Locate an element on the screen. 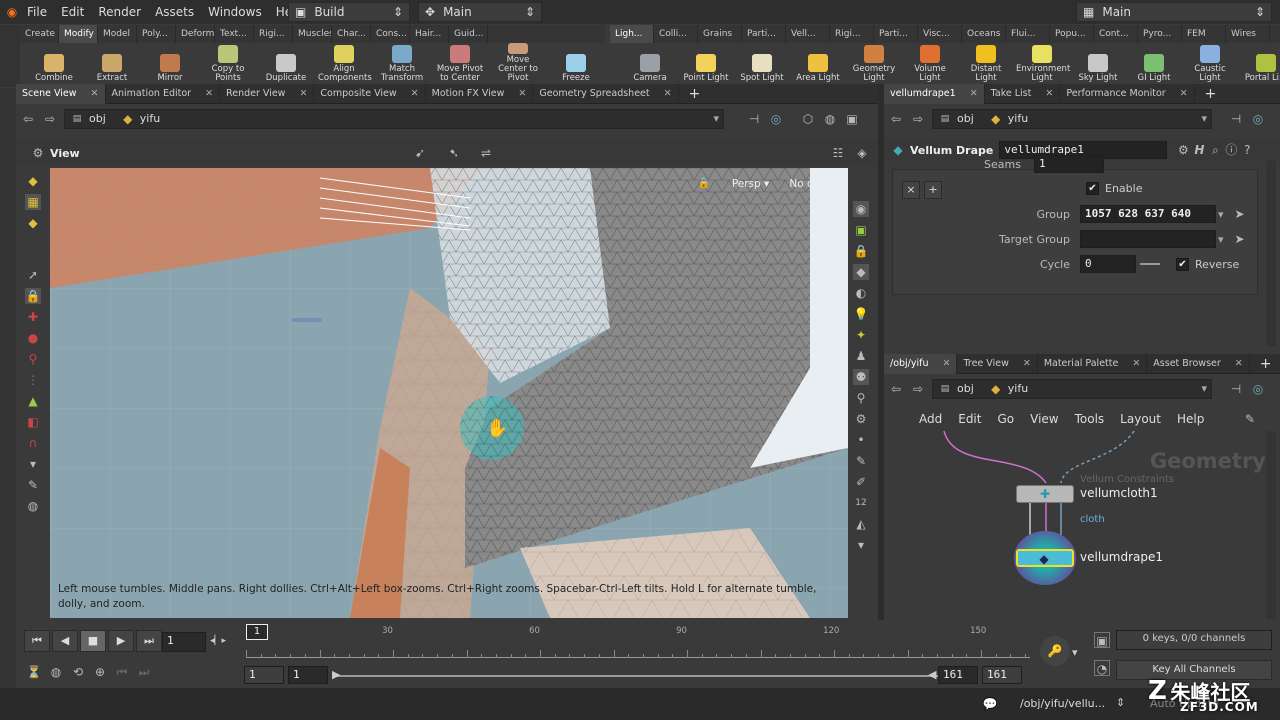  arrow-down-icon: ▾ is located at coordinates (33, 464).